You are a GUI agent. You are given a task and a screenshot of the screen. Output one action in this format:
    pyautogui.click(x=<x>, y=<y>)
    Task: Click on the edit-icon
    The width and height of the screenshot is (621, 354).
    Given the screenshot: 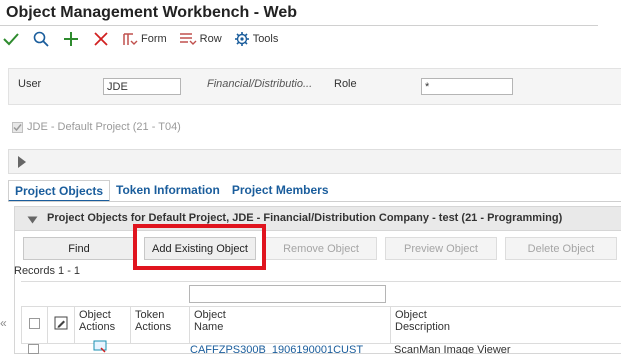 What is the action you would take?
    pyautogui.click(x=61, y=323)
    